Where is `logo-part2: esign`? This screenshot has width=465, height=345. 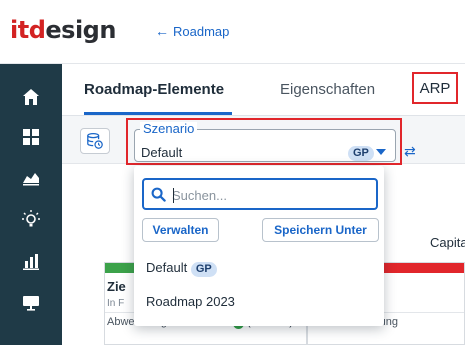 logo-part2: esign is located at coordinates (80, 30).